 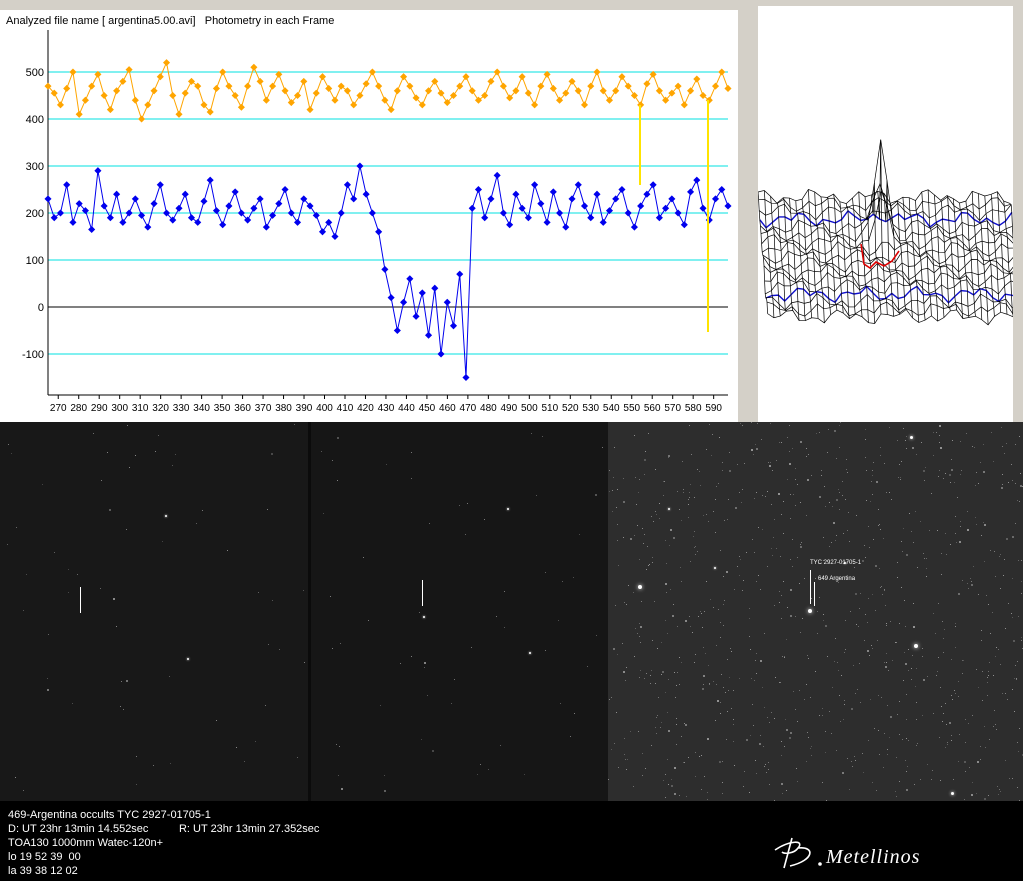 I want to click on x-tick-label: 270, so click(x=58, y=408).